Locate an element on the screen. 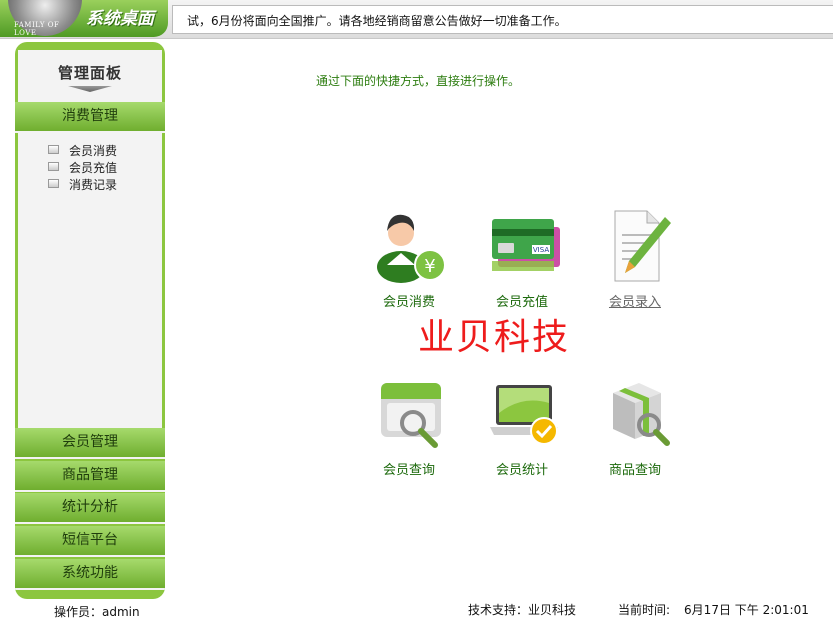 Image resolution: width=833 pixels, height=620 pixels. hint-text: 通过下面的快捷方式，直接进行操作。 is located at coordinates (418, 81).